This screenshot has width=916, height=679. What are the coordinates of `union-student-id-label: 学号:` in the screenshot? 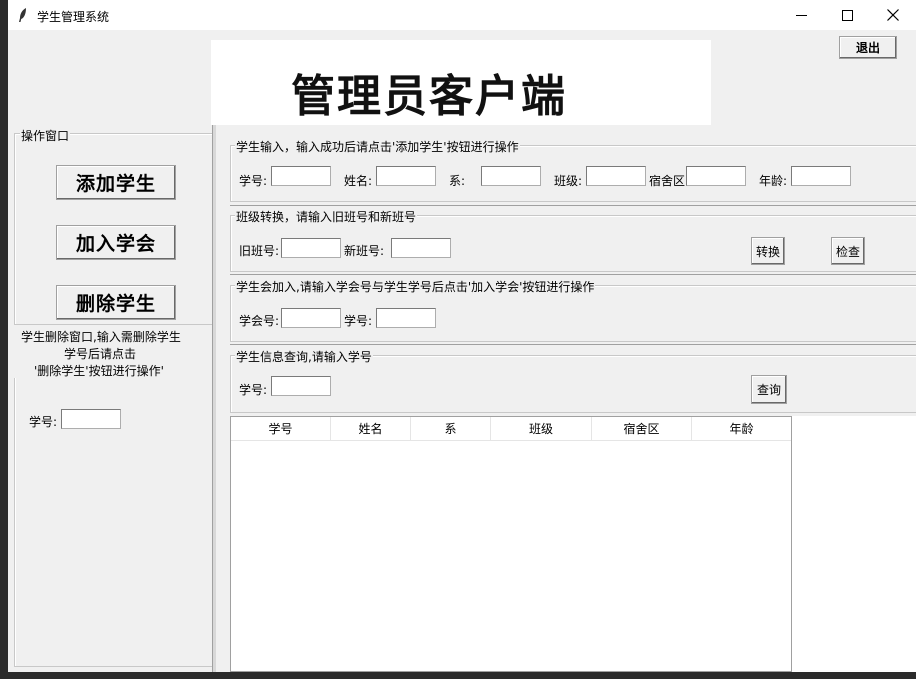 It's located at (358, 321).